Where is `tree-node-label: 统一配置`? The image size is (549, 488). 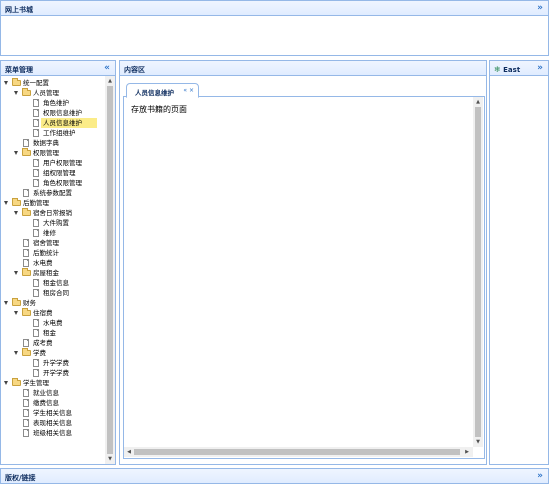 tree-node-label: 统一配置 is located at coordinates (36, 83).